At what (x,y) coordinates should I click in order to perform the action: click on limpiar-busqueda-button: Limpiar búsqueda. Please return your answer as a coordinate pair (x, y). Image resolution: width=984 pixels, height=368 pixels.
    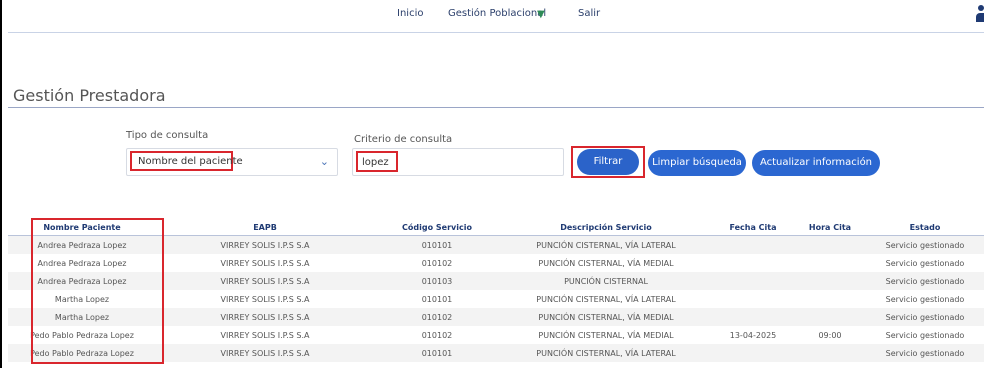
    Looking at the image, I should click on (697, 163).